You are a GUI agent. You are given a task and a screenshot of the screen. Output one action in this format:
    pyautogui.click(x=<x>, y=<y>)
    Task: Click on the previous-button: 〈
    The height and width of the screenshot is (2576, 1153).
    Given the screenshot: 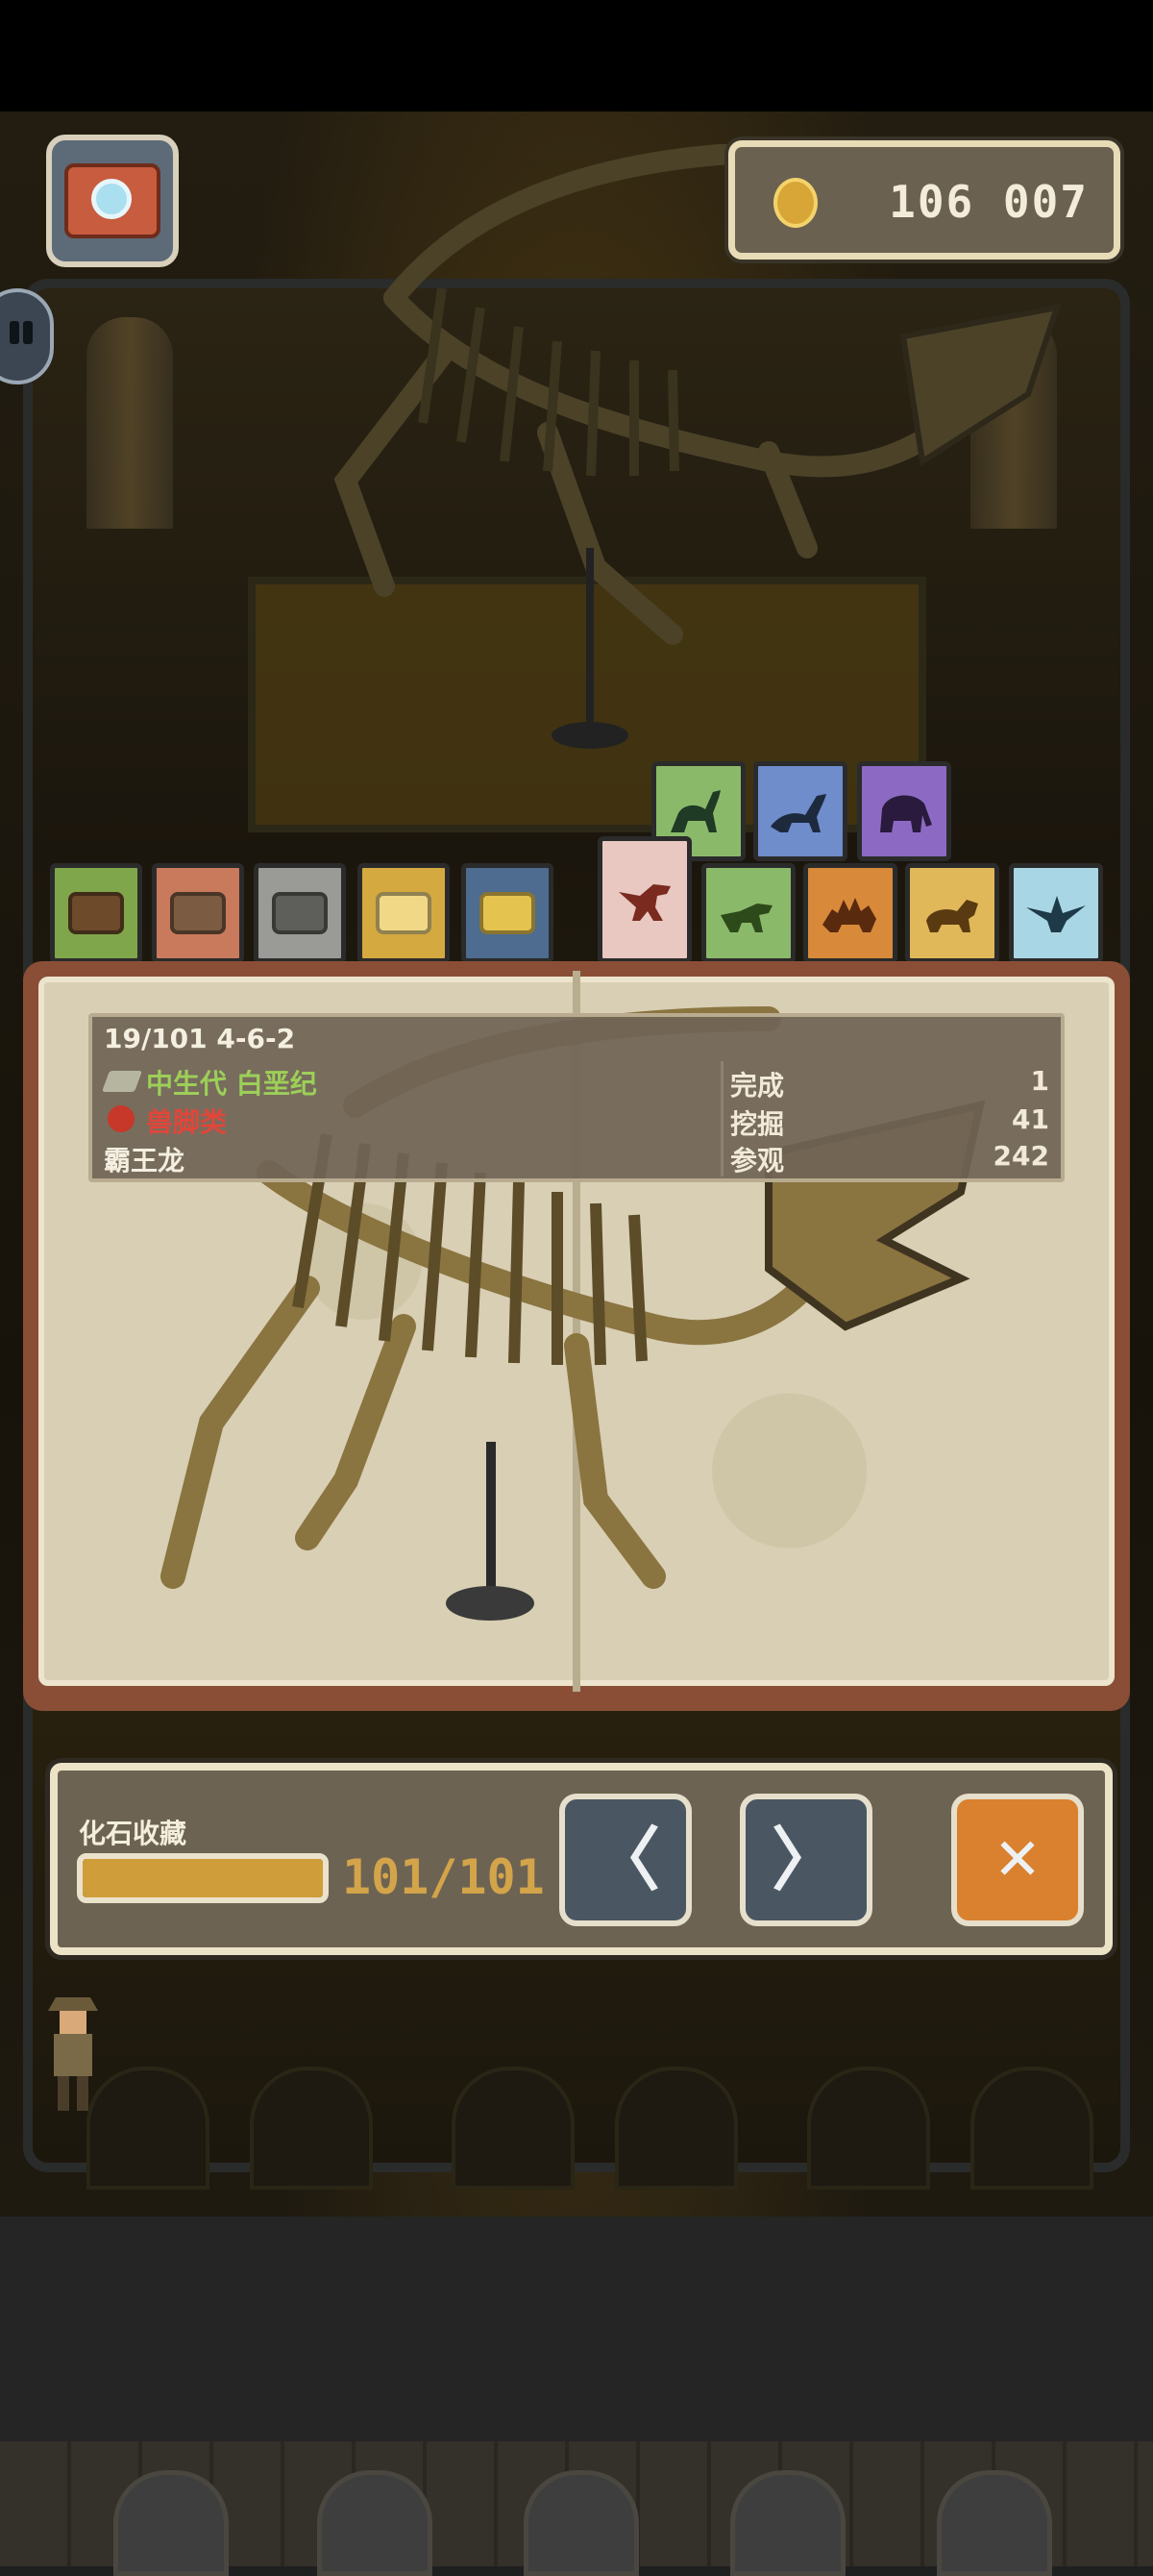 What is the action you would take?
    pyautogui.click(x=625, y=1860)
    